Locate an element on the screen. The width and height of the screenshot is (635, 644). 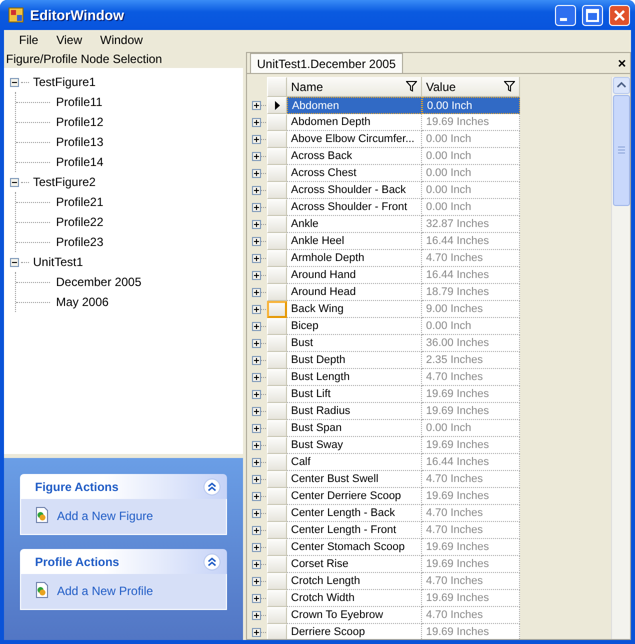
table-cell: Crotch Width is located at coordinates (354, 598).